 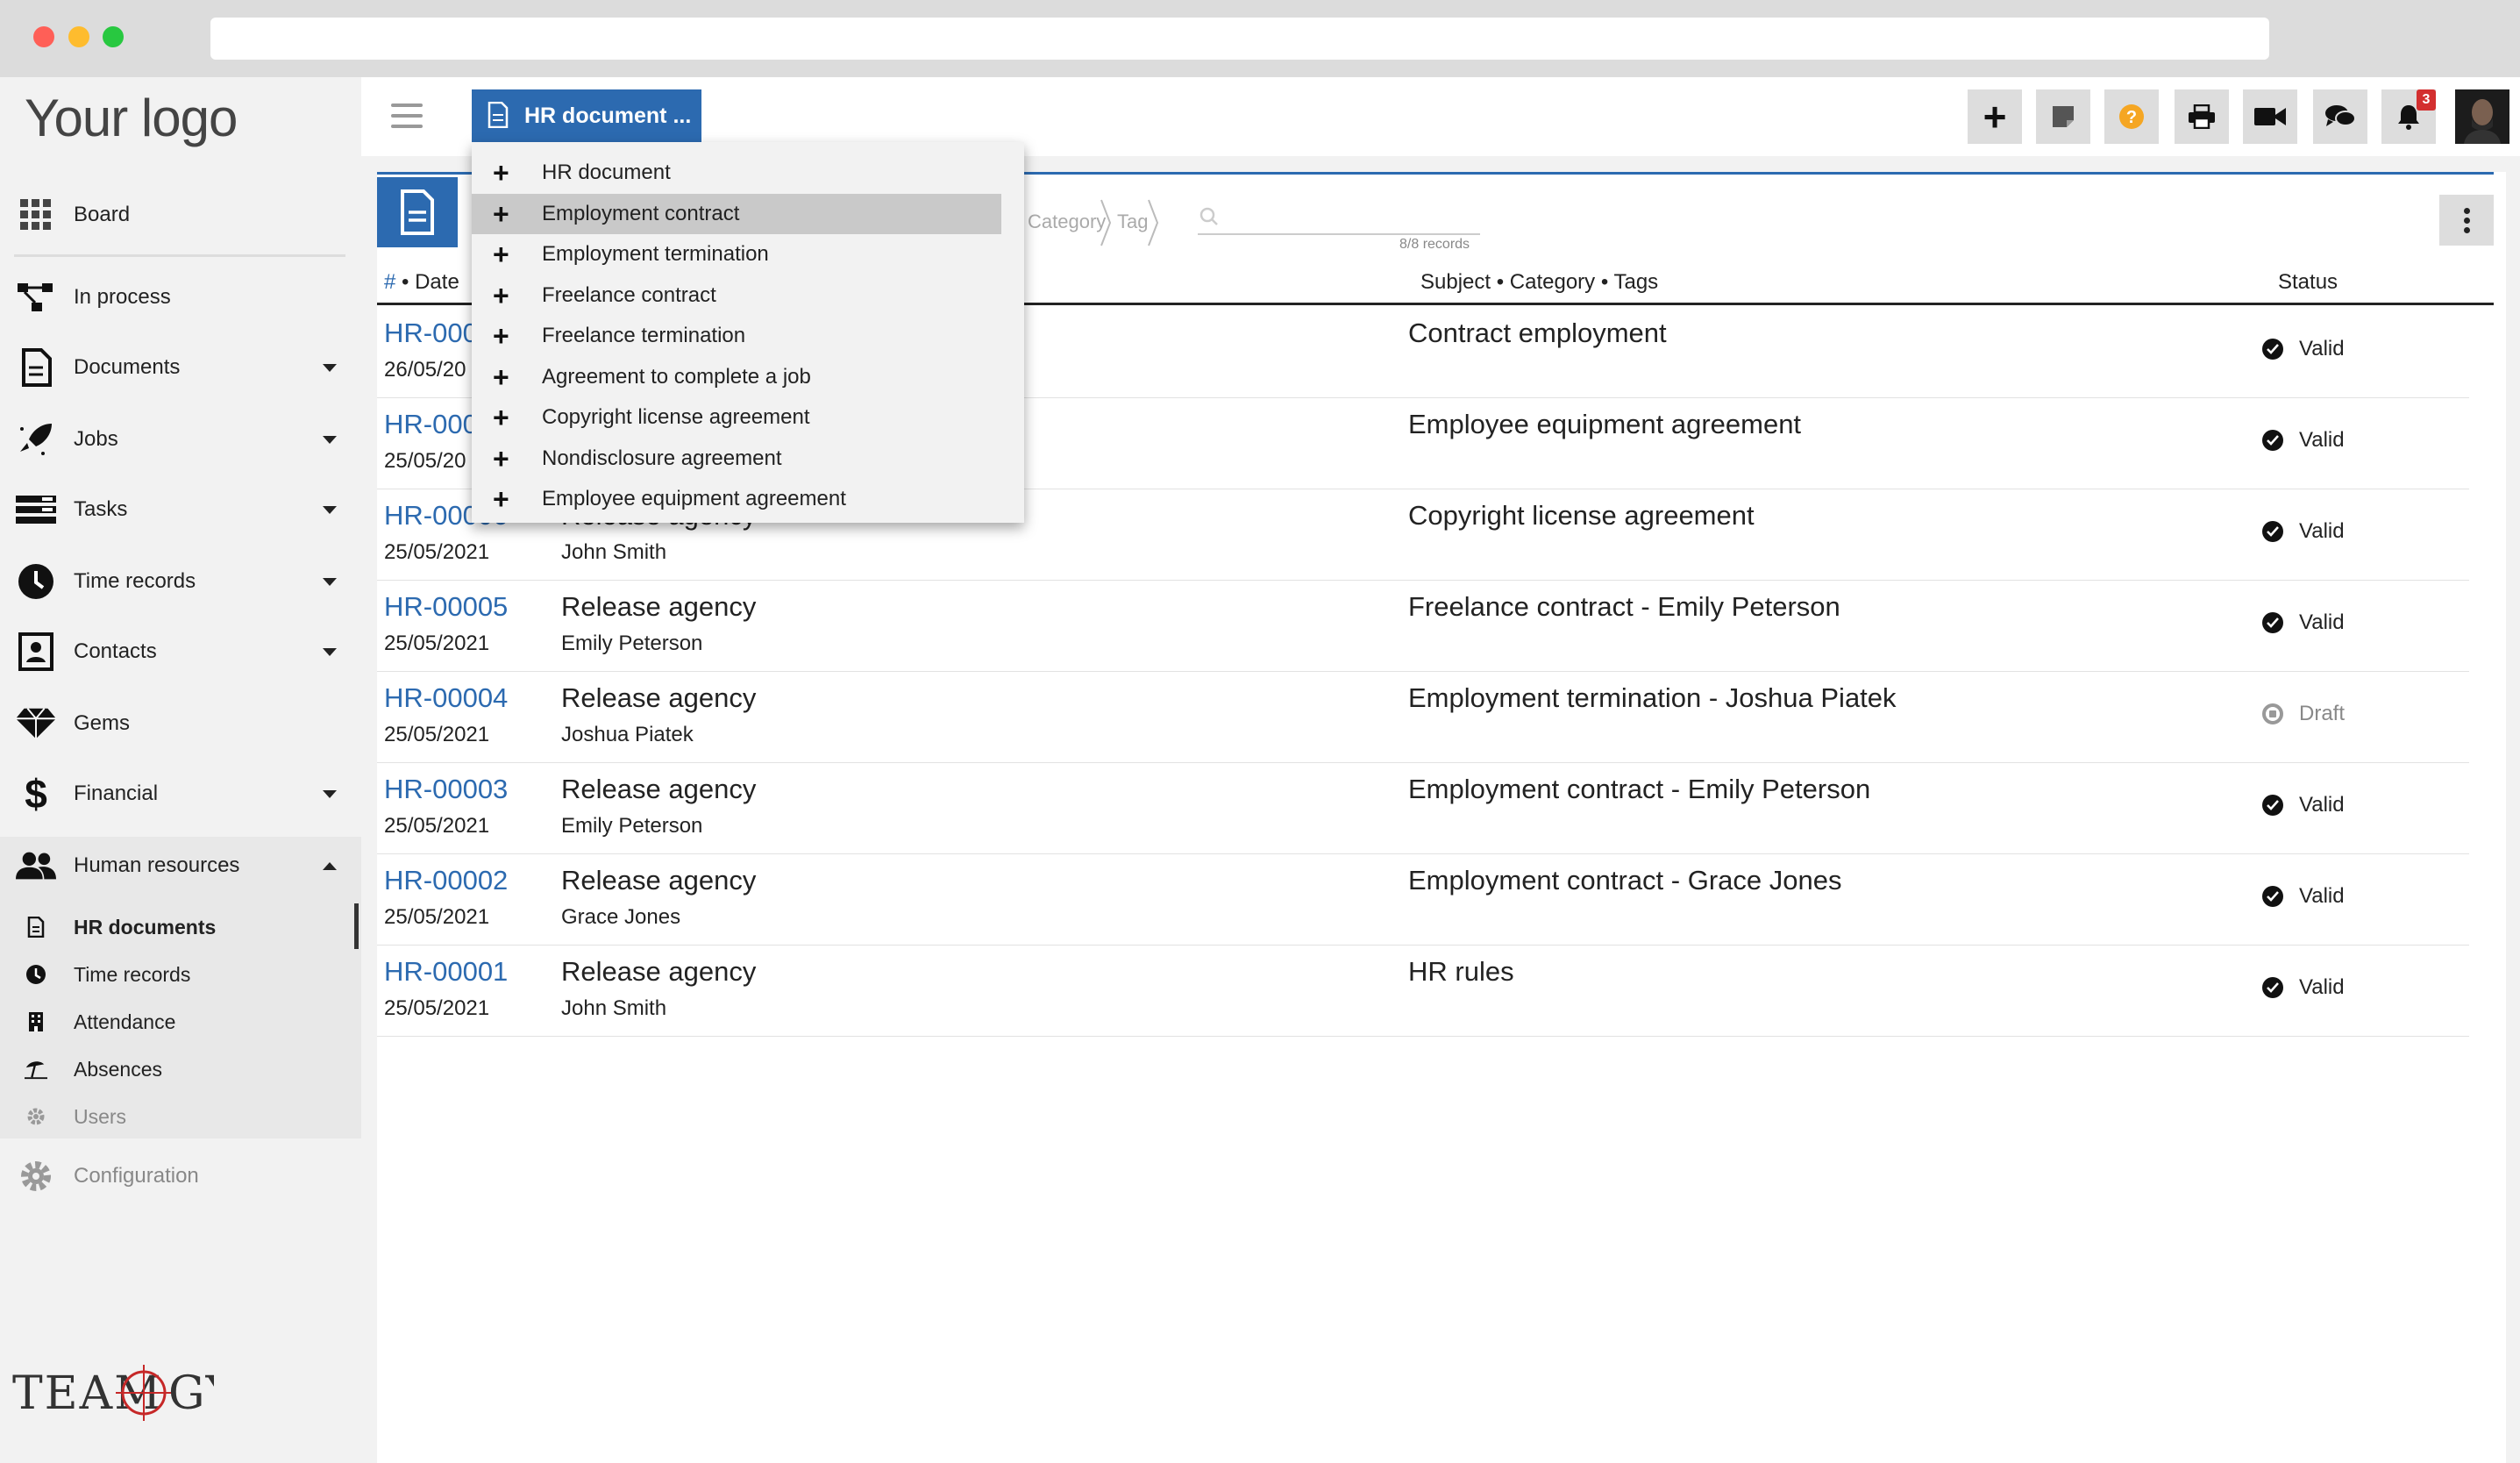 I want to click on dropdown-item: + Employment termination, so click(x=736, y=254).